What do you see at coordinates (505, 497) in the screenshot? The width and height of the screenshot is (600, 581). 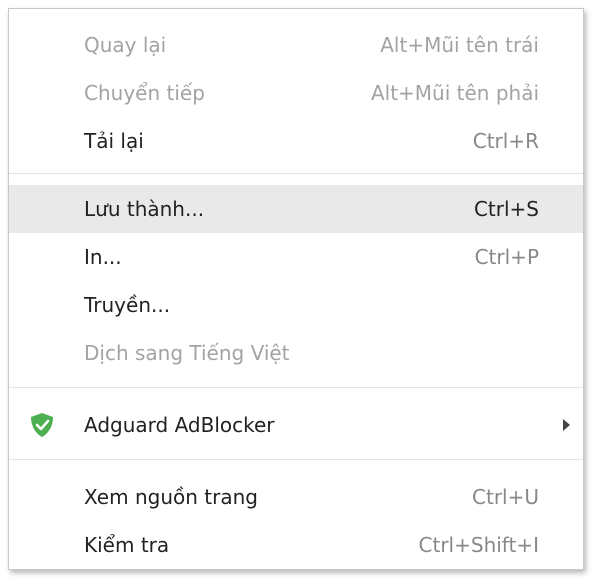 I see `menu-item-shortcut: Ctrl+U` at bounding box center [505, 497].